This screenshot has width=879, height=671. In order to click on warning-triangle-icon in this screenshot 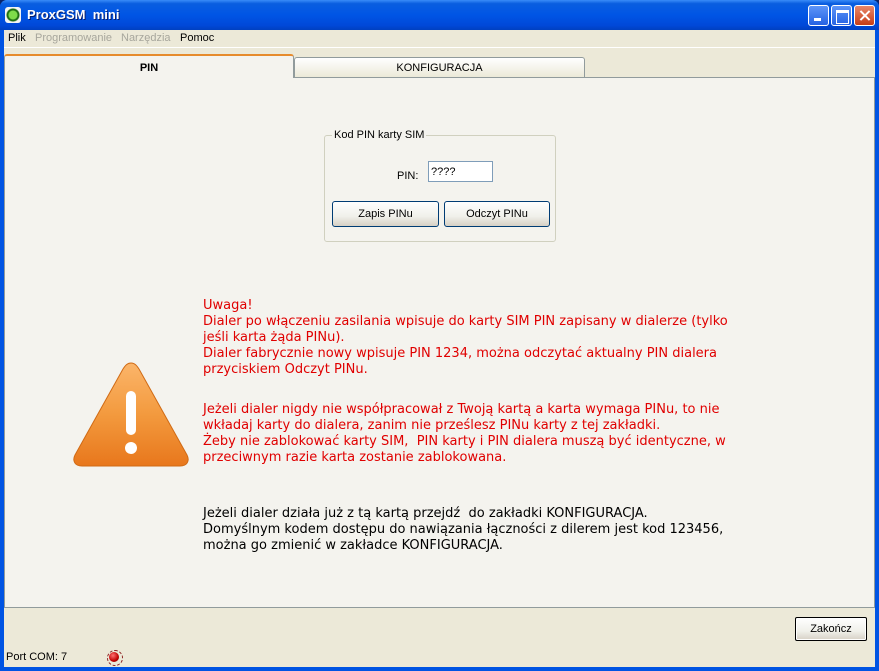, I will do `click(131, 414)`.